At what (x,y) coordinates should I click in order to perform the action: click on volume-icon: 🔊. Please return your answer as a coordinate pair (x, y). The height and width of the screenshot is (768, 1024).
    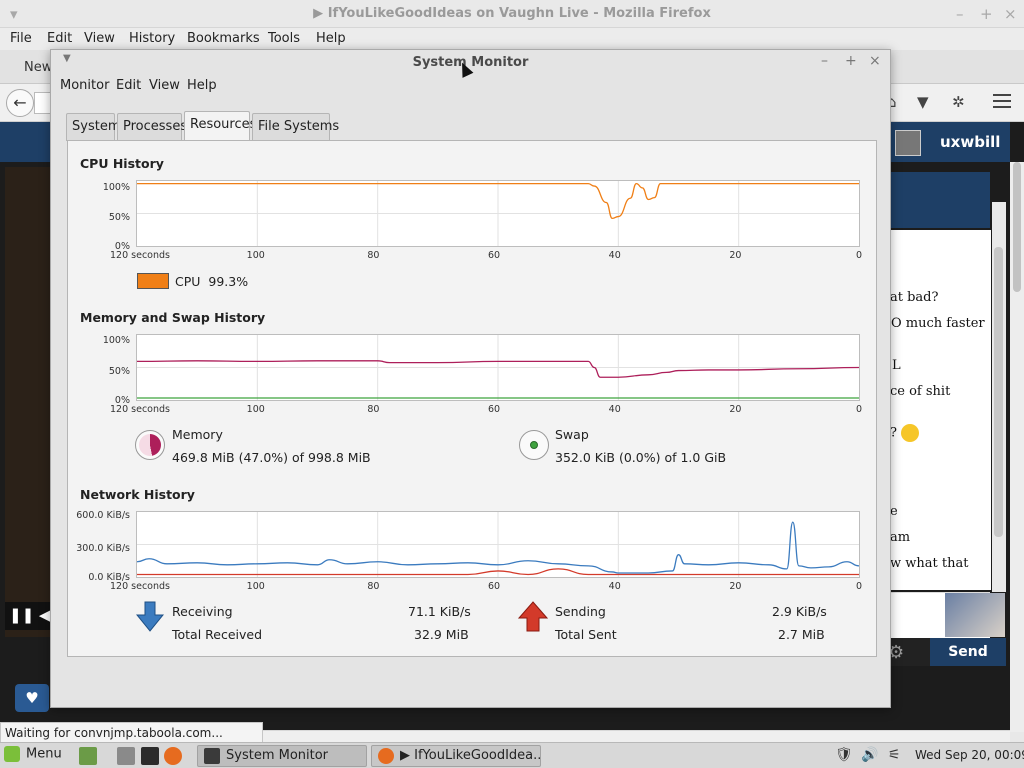
    Looking at the image, I should click on (869, 755).